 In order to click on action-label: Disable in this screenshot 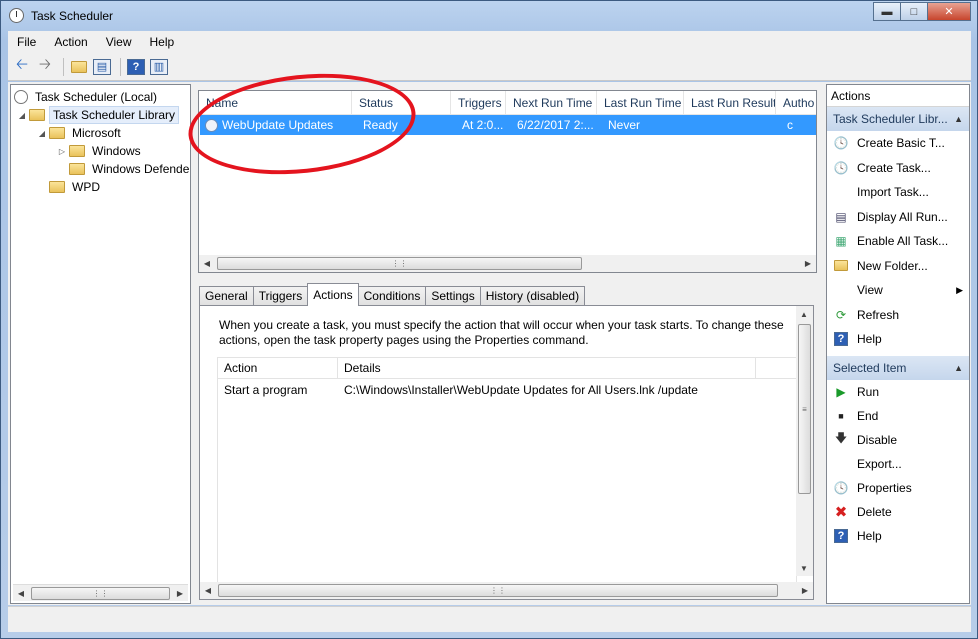, I will do `click(877, 439)`.